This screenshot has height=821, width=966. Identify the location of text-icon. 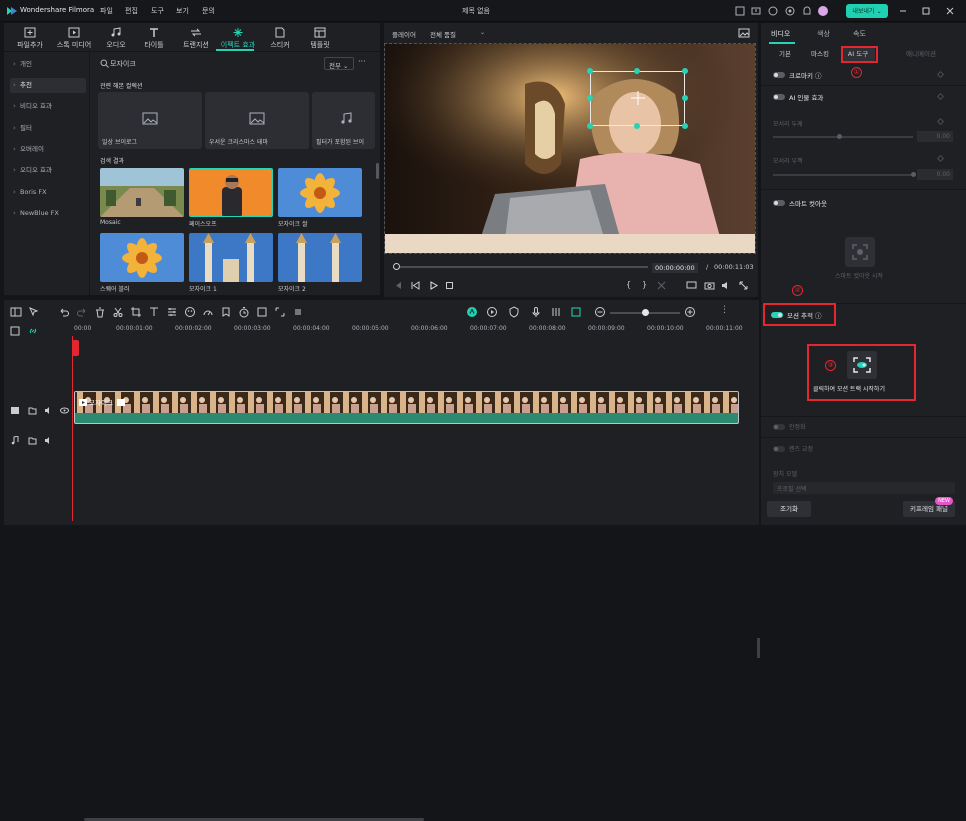
(154, 312).